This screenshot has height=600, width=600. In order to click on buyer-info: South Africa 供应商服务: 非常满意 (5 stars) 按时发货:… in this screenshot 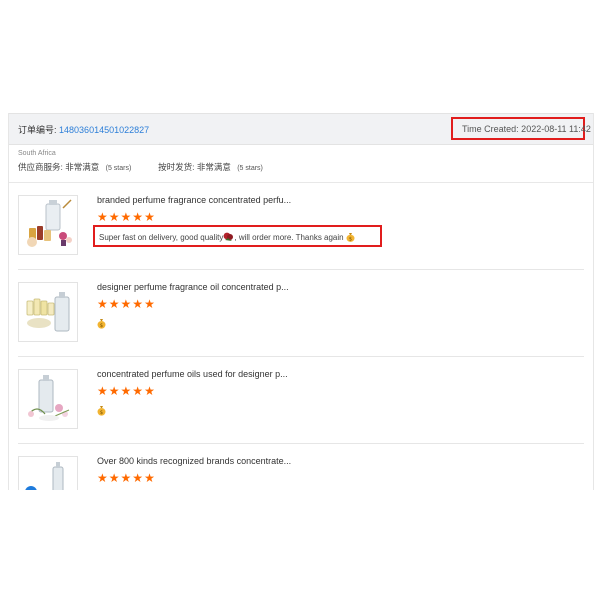, I will do `click(298, 161)`.